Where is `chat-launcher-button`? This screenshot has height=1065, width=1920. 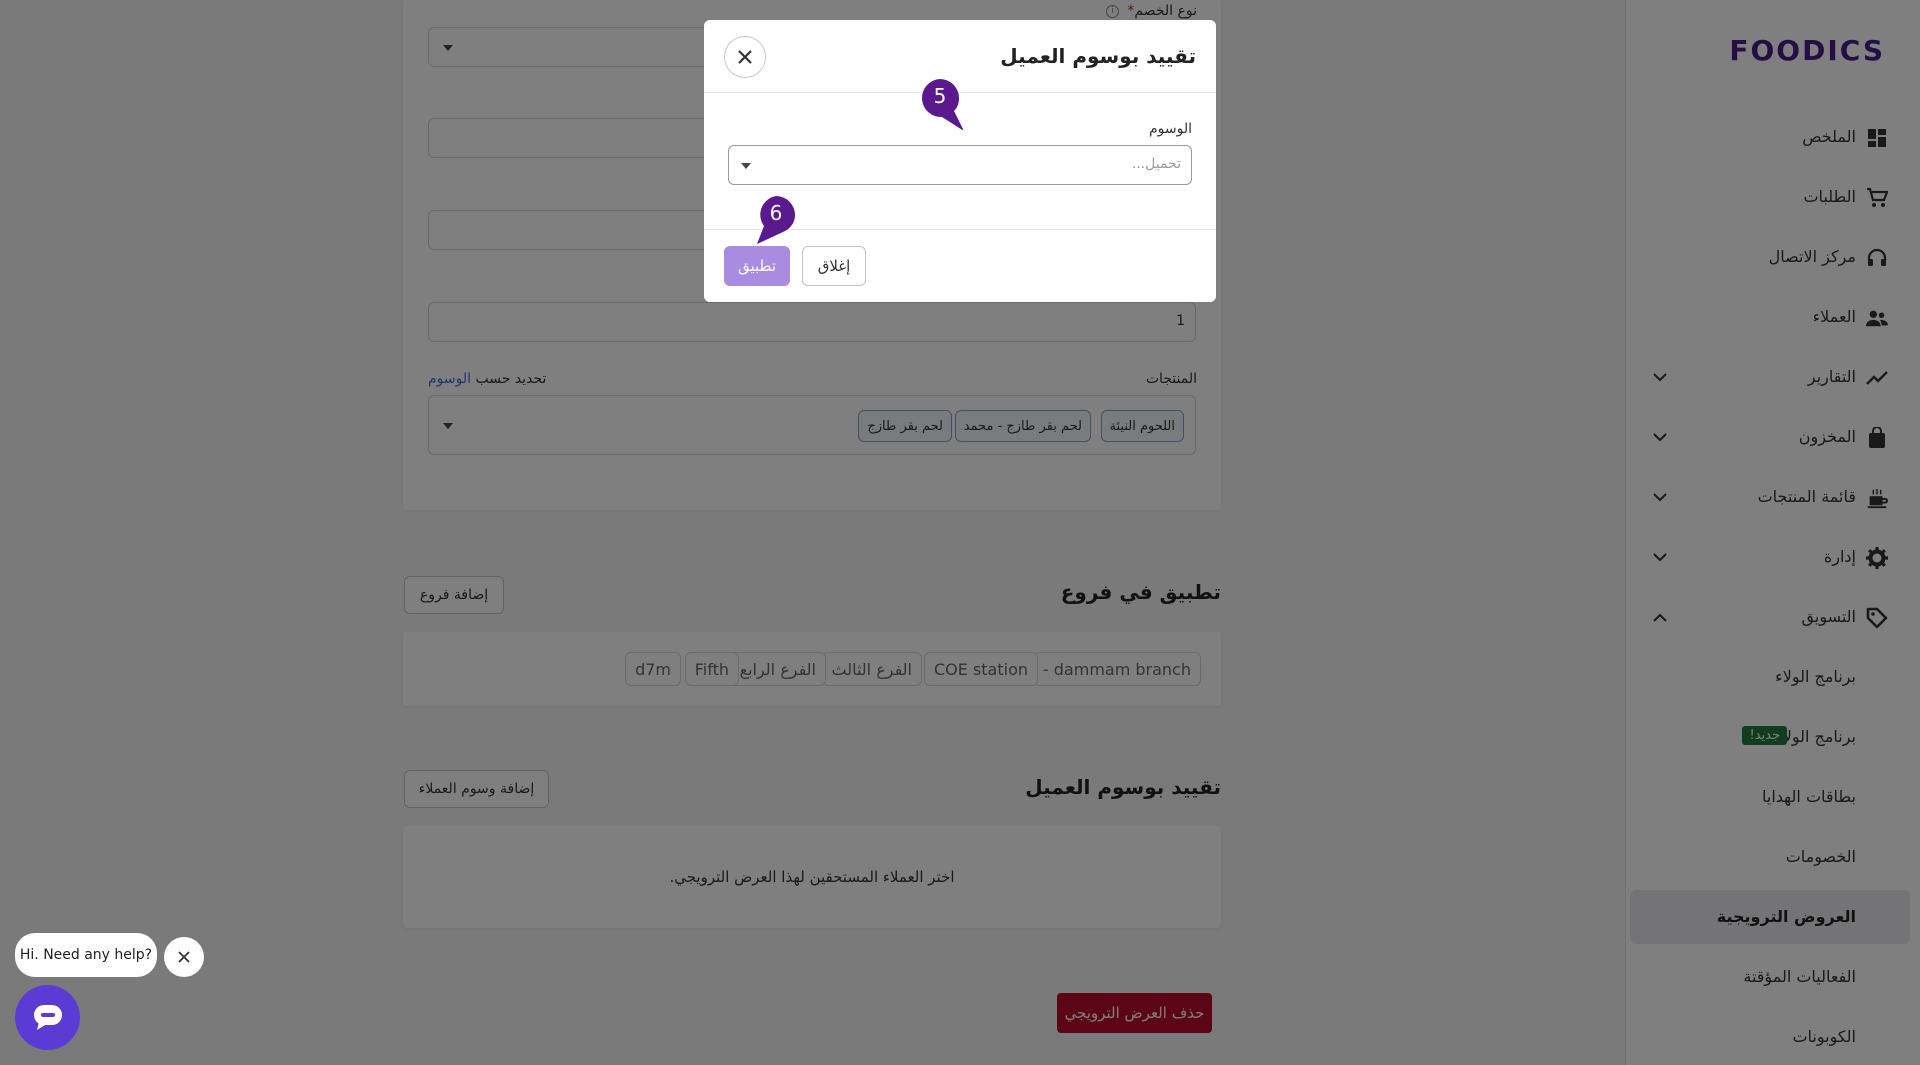
chat-launcher-button is located at coordinates (47, 1017).